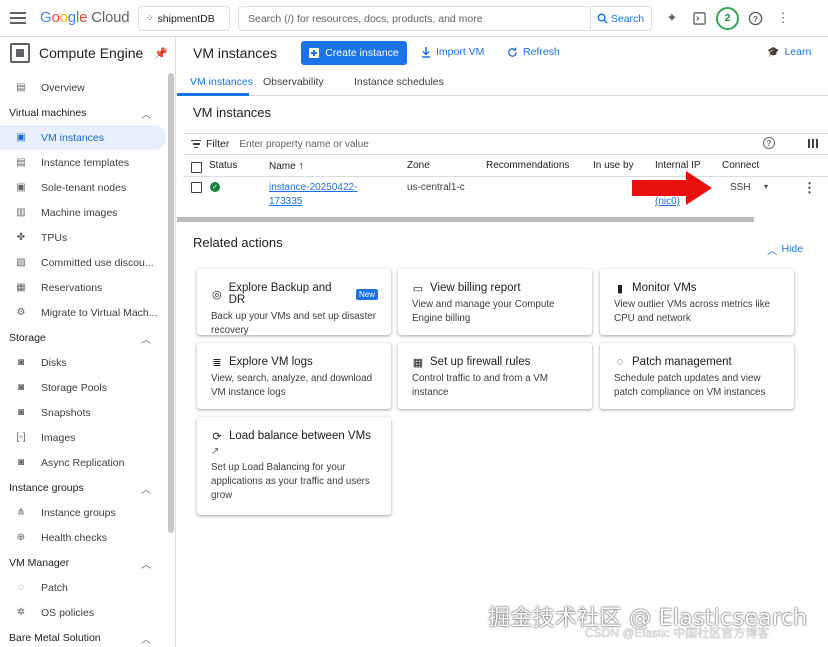 The image size is (828, 647). Describe the element at coordinates (366, 294) in the screenshot. I see `new-badge: New` at that location.